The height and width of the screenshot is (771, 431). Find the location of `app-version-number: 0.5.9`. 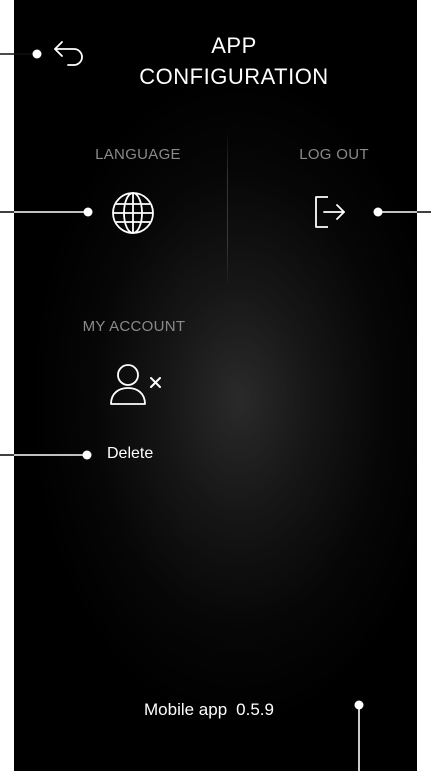

app-version-number: 0.5.9 is located at coordinates (255, 709).